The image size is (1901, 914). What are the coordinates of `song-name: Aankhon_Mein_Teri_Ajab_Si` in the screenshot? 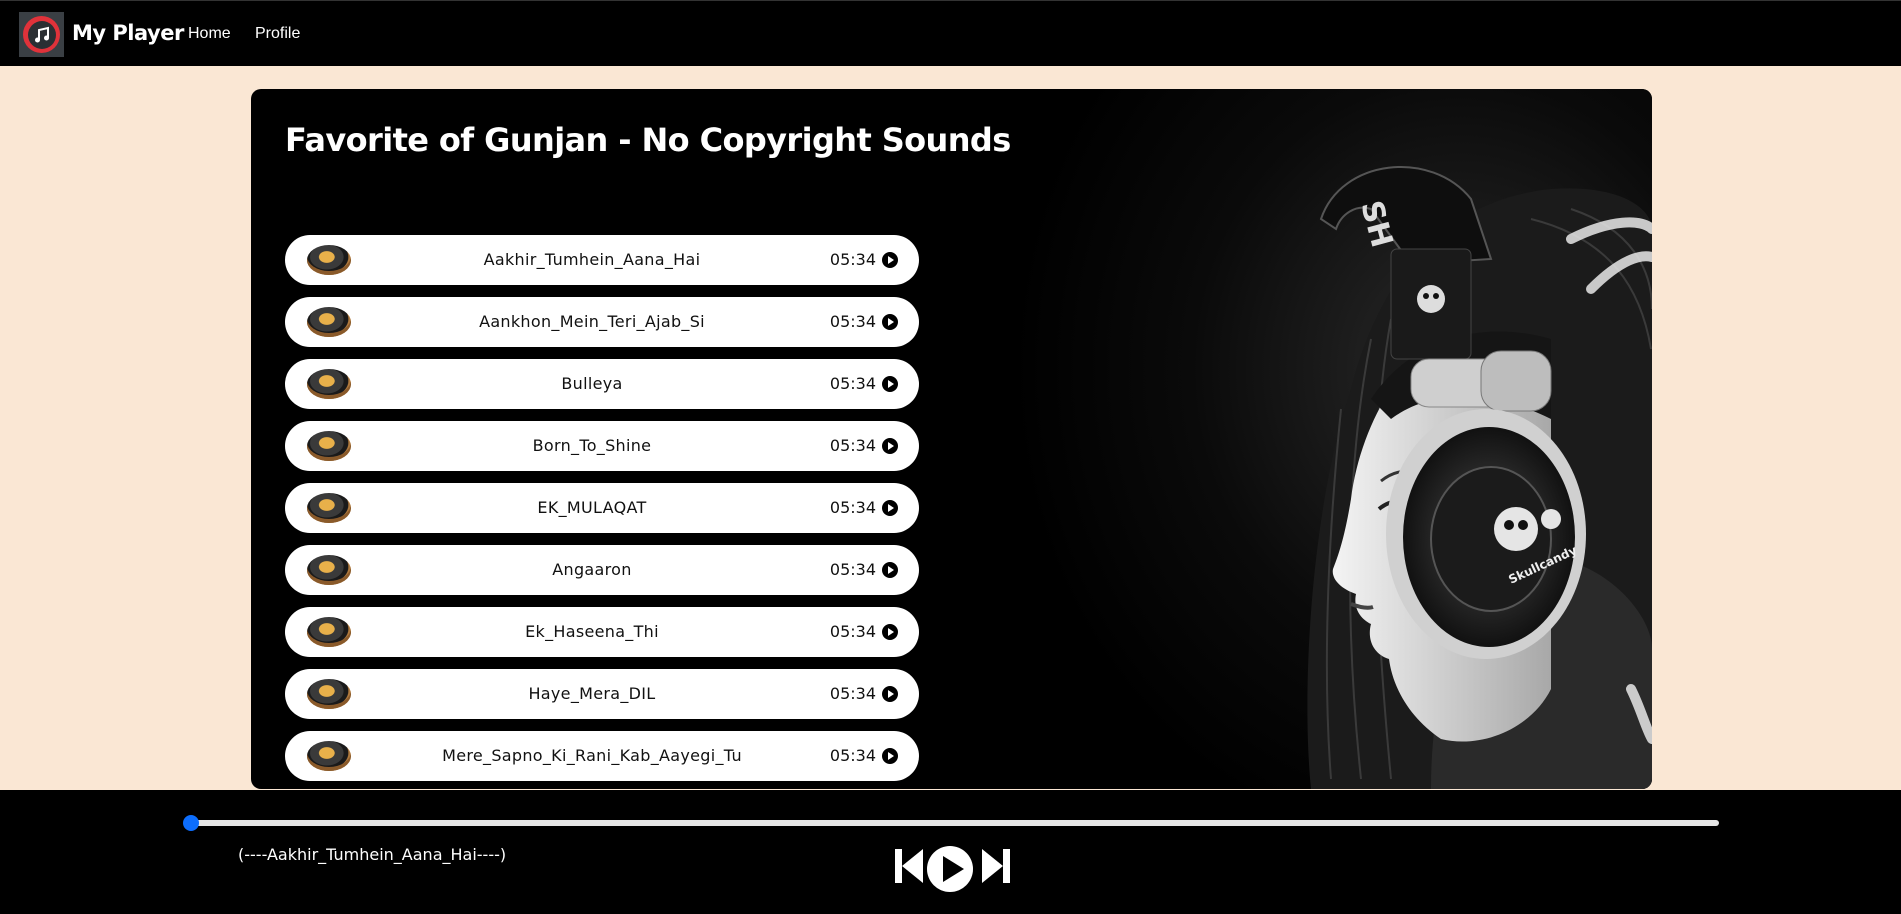 It's located at (592, 321).